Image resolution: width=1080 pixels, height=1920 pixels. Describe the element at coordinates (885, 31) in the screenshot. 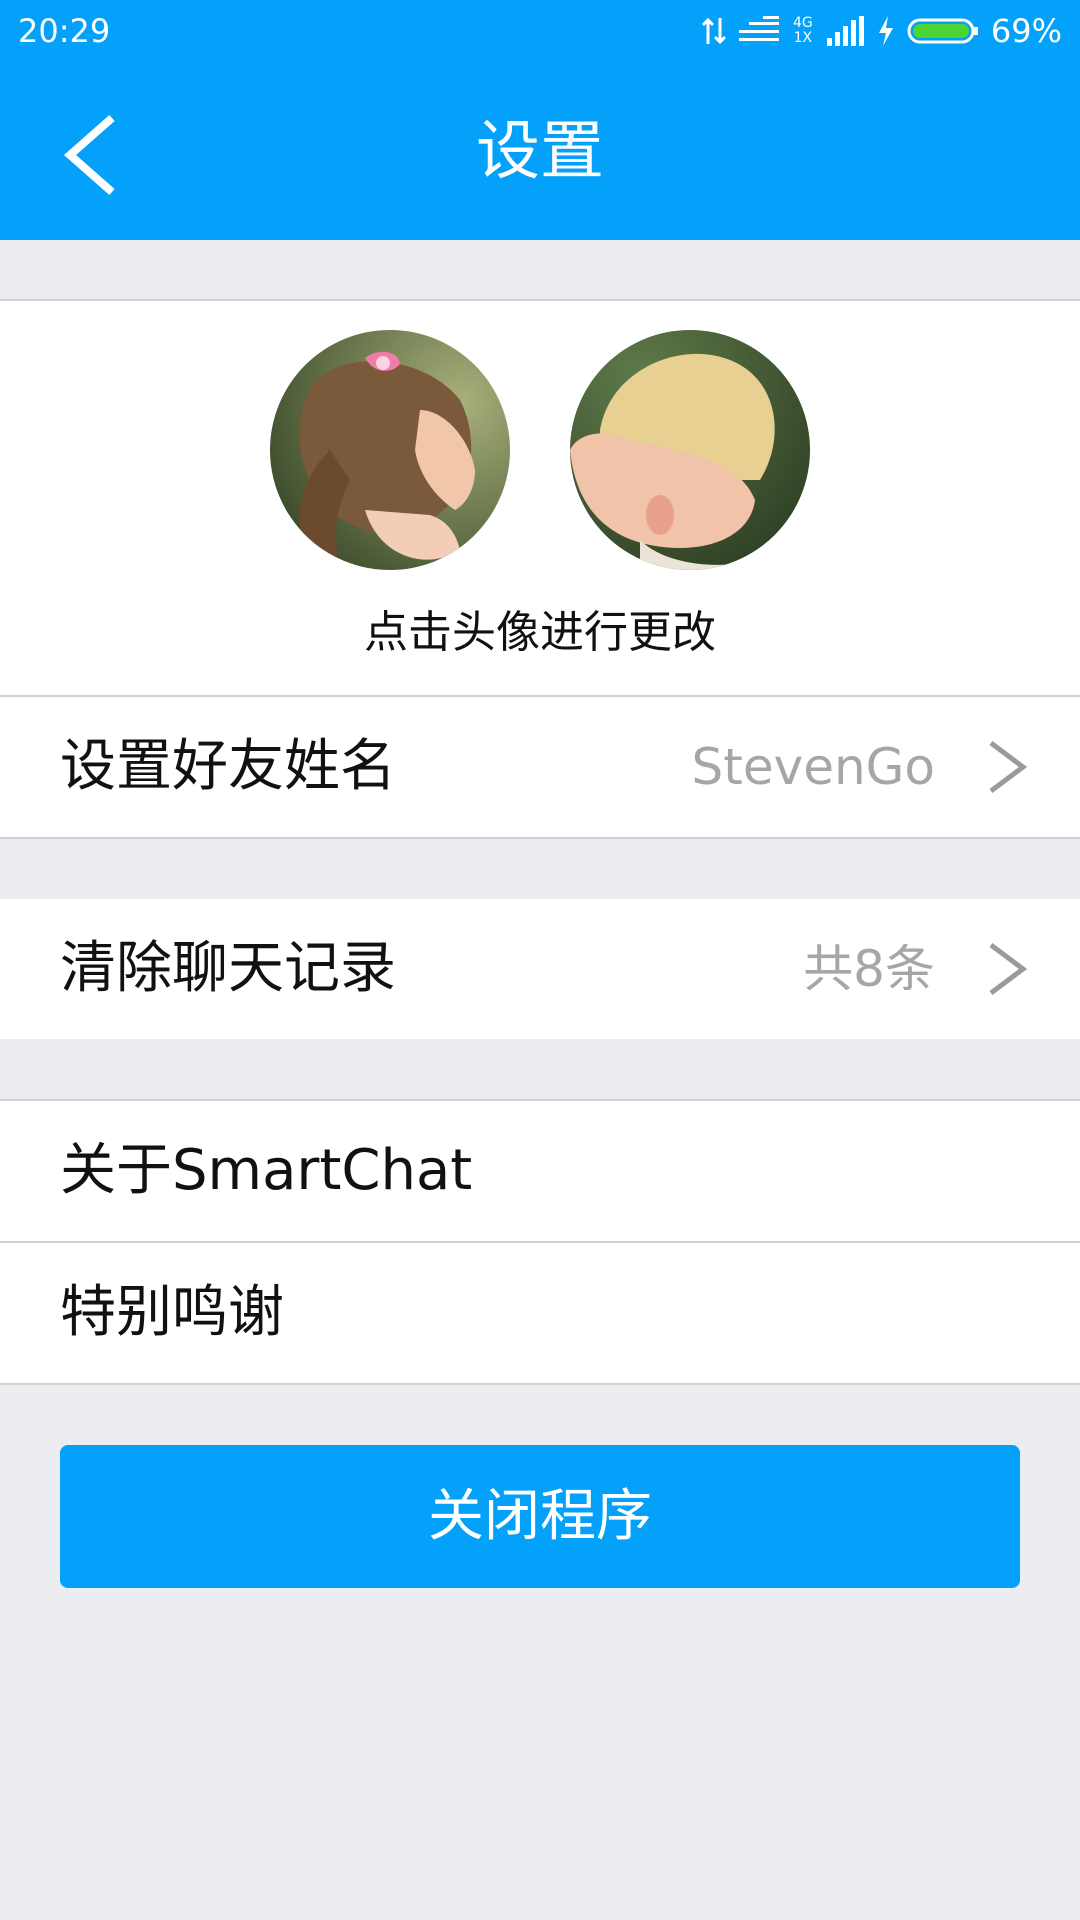

I see `charging-bolt-icon` at that location.